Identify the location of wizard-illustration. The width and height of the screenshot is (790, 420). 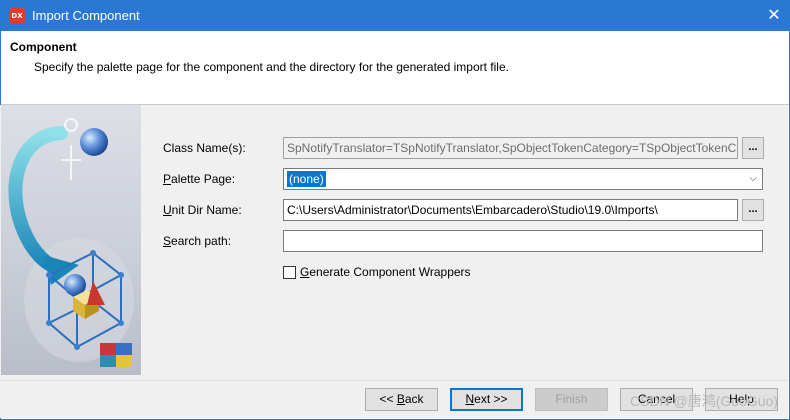
(71, 240).